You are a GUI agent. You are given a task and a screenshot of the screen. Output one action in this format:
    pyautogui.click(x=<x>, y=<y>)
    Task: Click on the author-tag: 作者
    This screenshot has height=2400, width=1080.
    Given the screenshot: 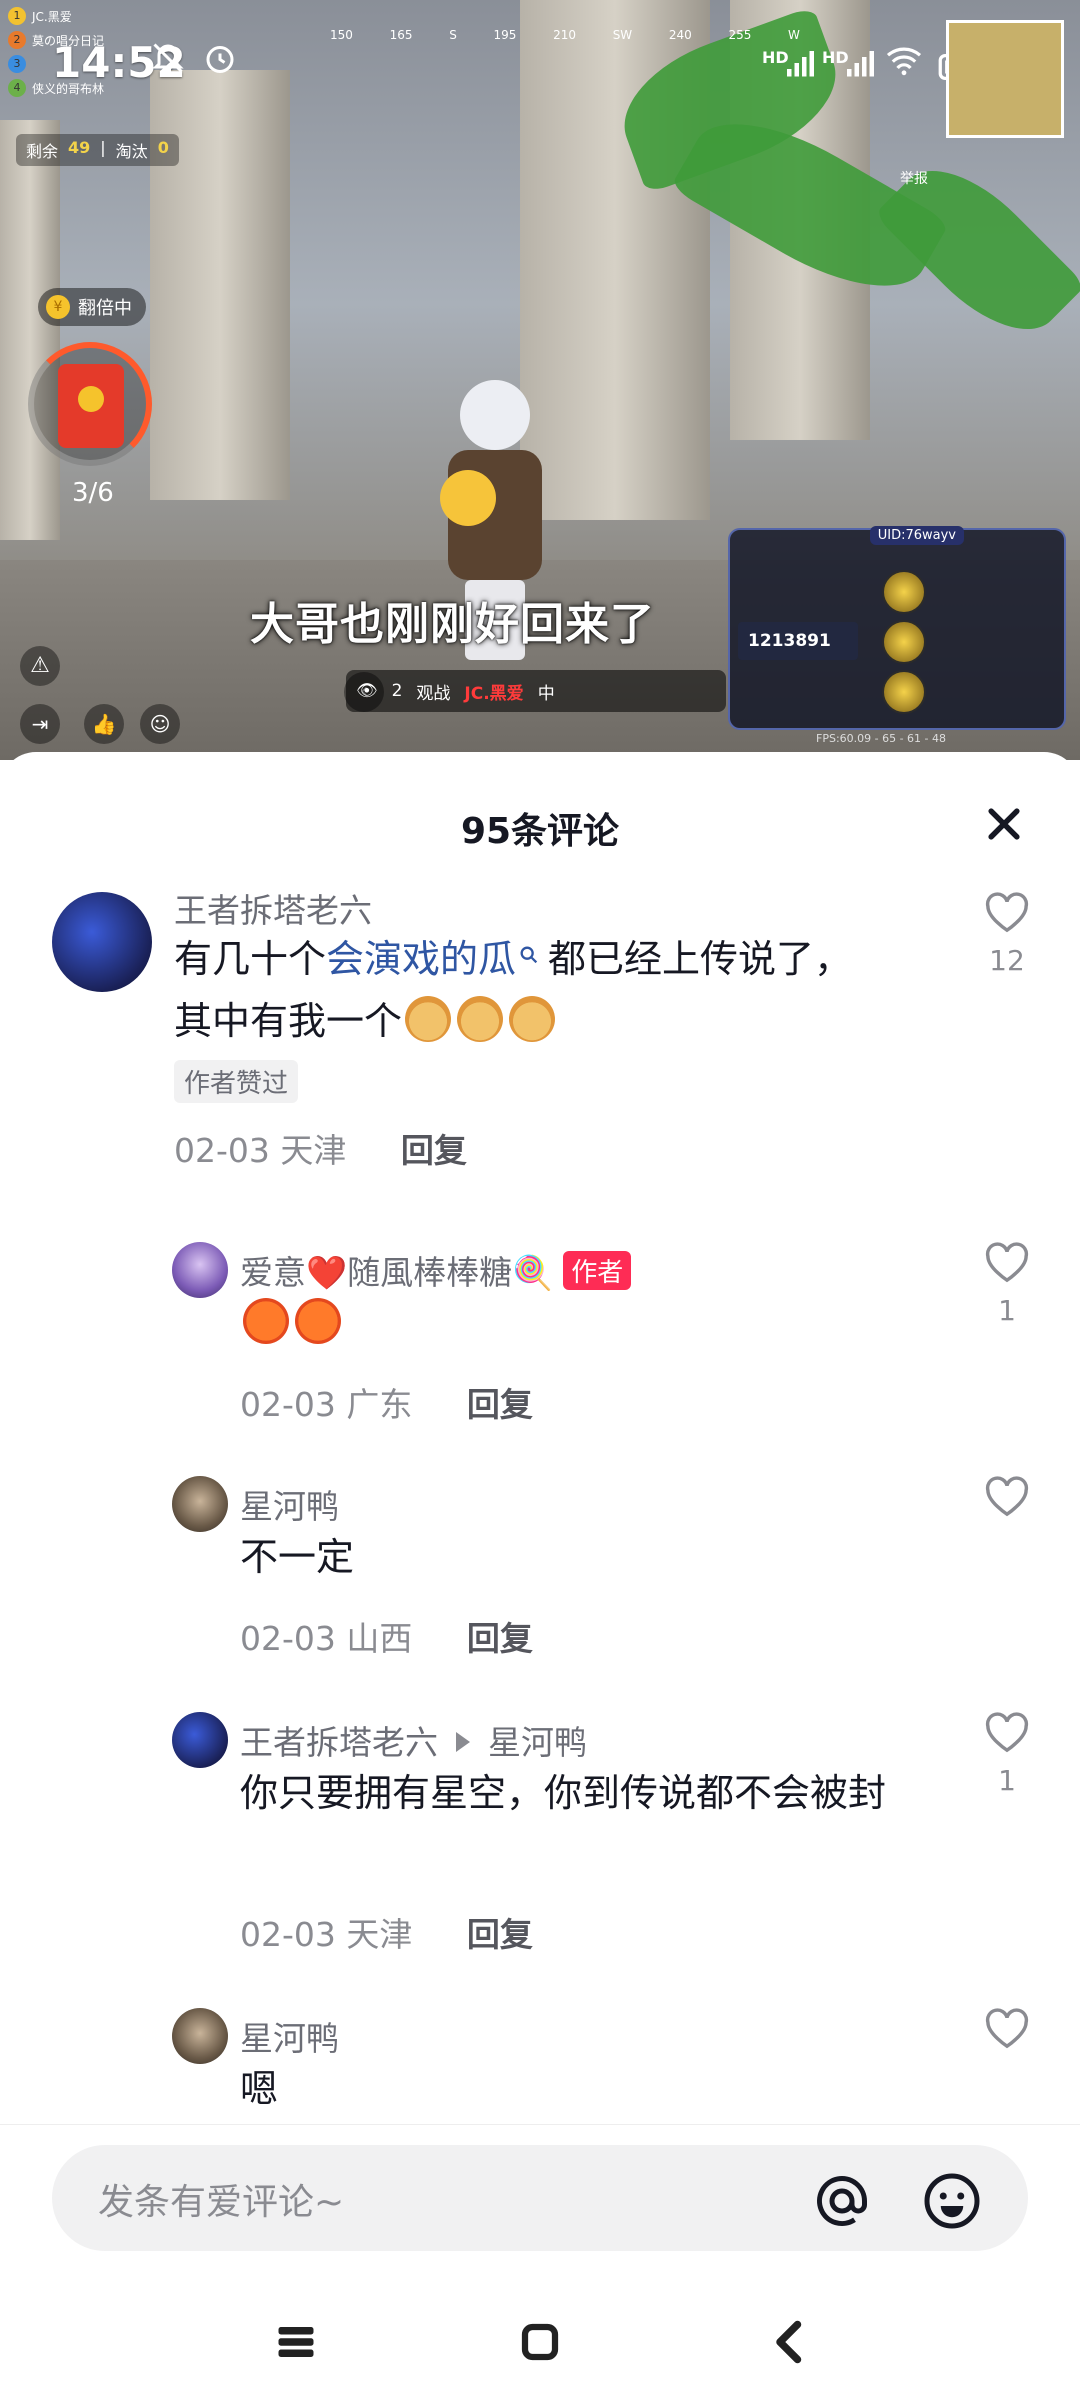 What is the action you would take?
    pyautogui.click(x=597, y=1270)
    